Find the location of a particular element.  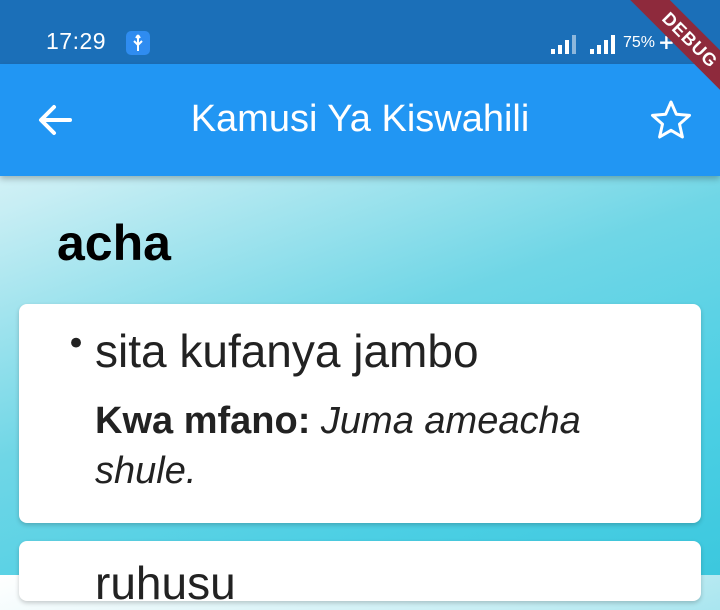

definition-meaning: ruhusu is located at coordinates (165, 583).